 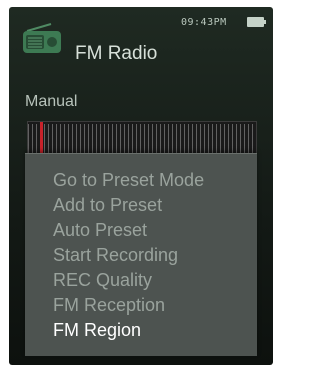 What do you see at coordinates (107, 205) in the screenshot?
I see `menu-item-add-to-preset: Add to Preset` at bounding box center [107, 205].